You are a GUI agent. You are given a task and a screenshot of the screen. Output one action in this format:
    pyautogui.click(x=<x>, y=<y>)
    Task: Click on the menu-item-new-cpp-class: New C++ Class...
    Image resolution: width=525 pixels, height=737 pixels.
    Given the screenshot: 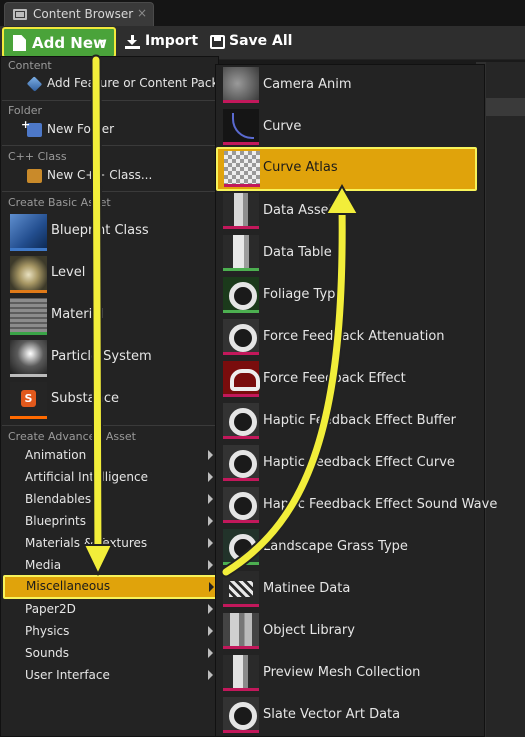 What is the action you would take?
    pyautogui.click(x=109, y=176)
    